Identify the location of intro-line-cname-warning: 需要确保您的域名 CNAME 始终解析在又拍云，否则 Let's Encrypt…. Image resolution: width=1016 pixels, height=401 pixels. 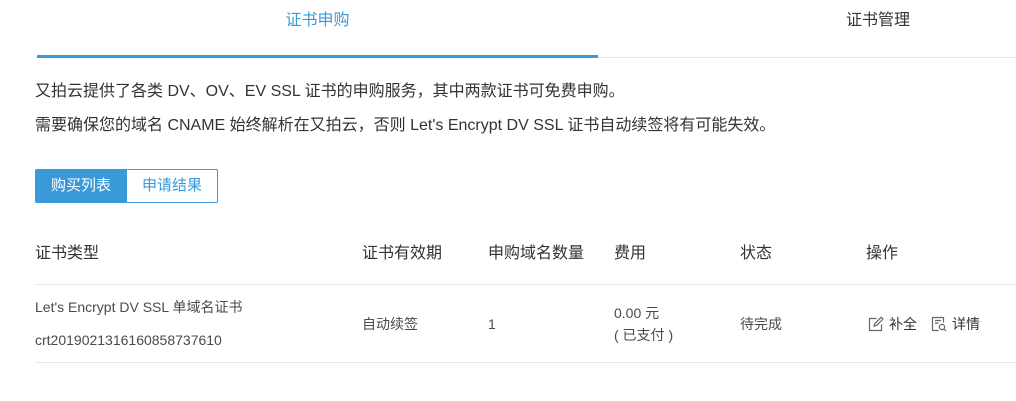
(405, 125).